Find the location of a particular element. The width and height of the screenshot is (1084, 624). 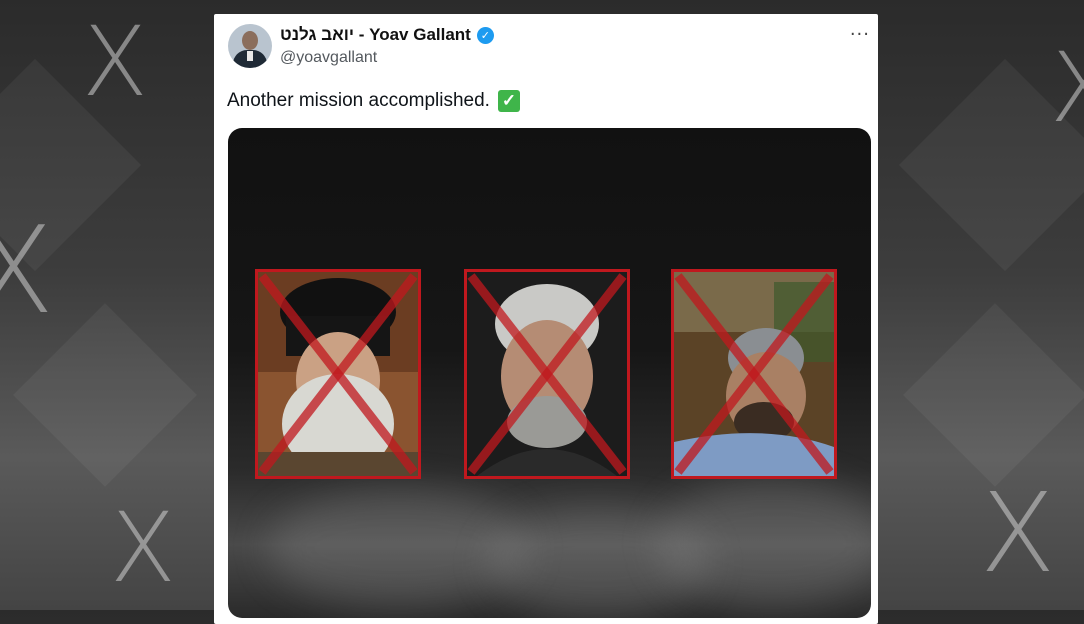

check-mark-icon: ✓ is located at coordinates (508, 101).